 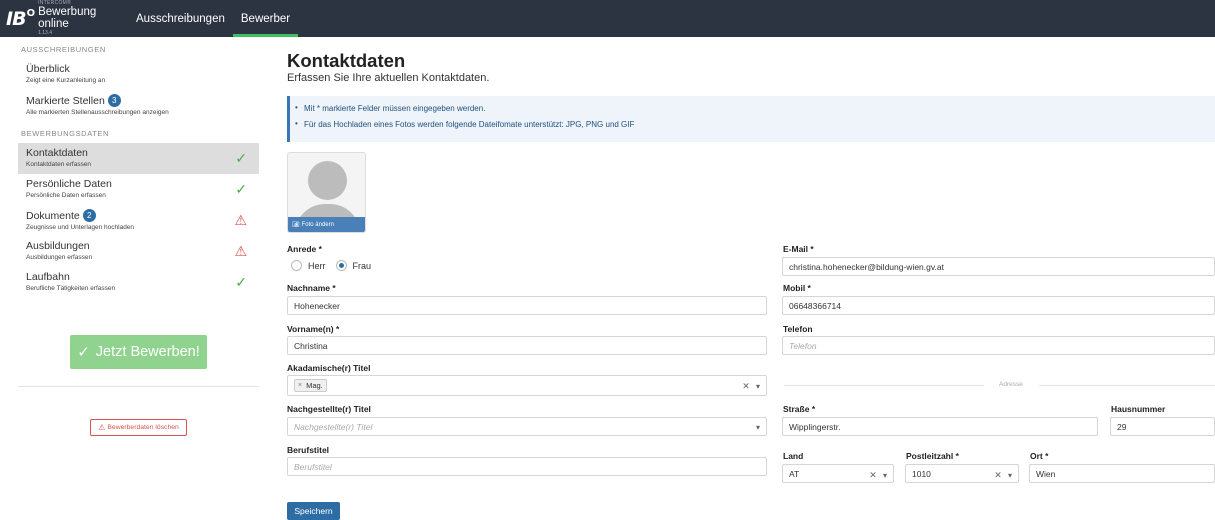 I want to click on brand-logo: IBO, so click(x=20, y=18).